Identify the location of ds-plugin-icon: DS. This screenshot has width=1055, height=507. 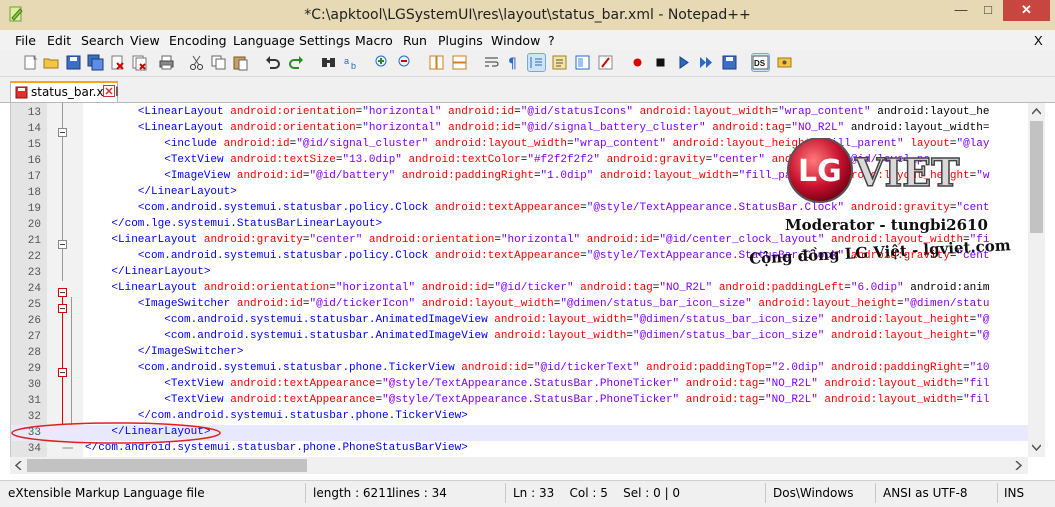
(760, 62).